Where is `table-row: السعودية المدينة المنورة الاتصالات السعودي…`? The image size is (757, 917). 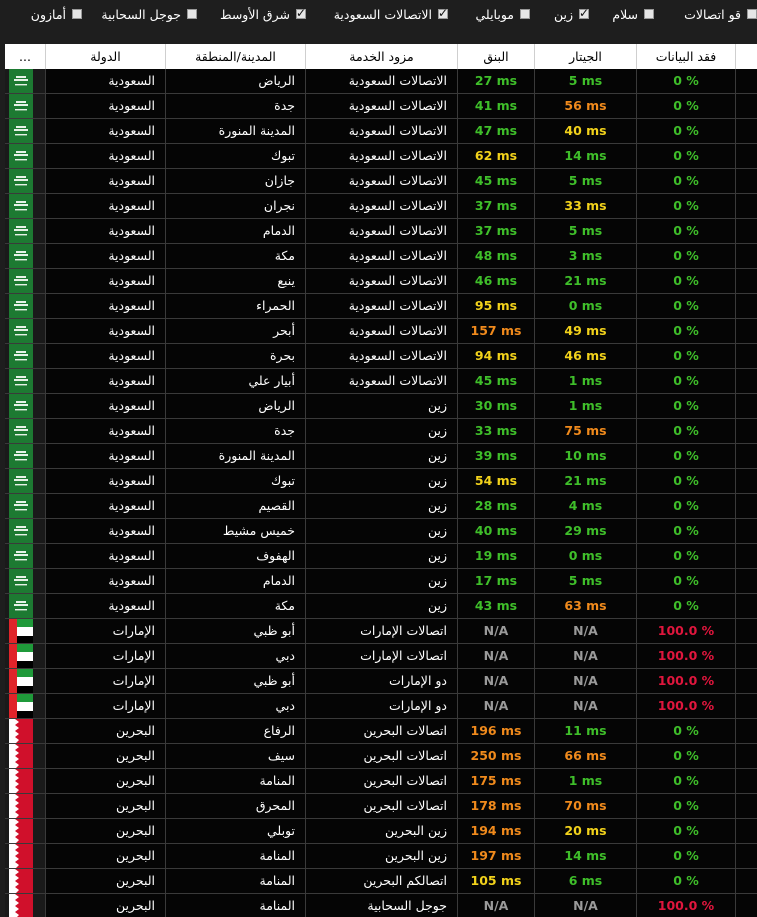
table-row: السعودية المدينة المنورة الاتصالات السعودي… is located at coordinates (381, 131).